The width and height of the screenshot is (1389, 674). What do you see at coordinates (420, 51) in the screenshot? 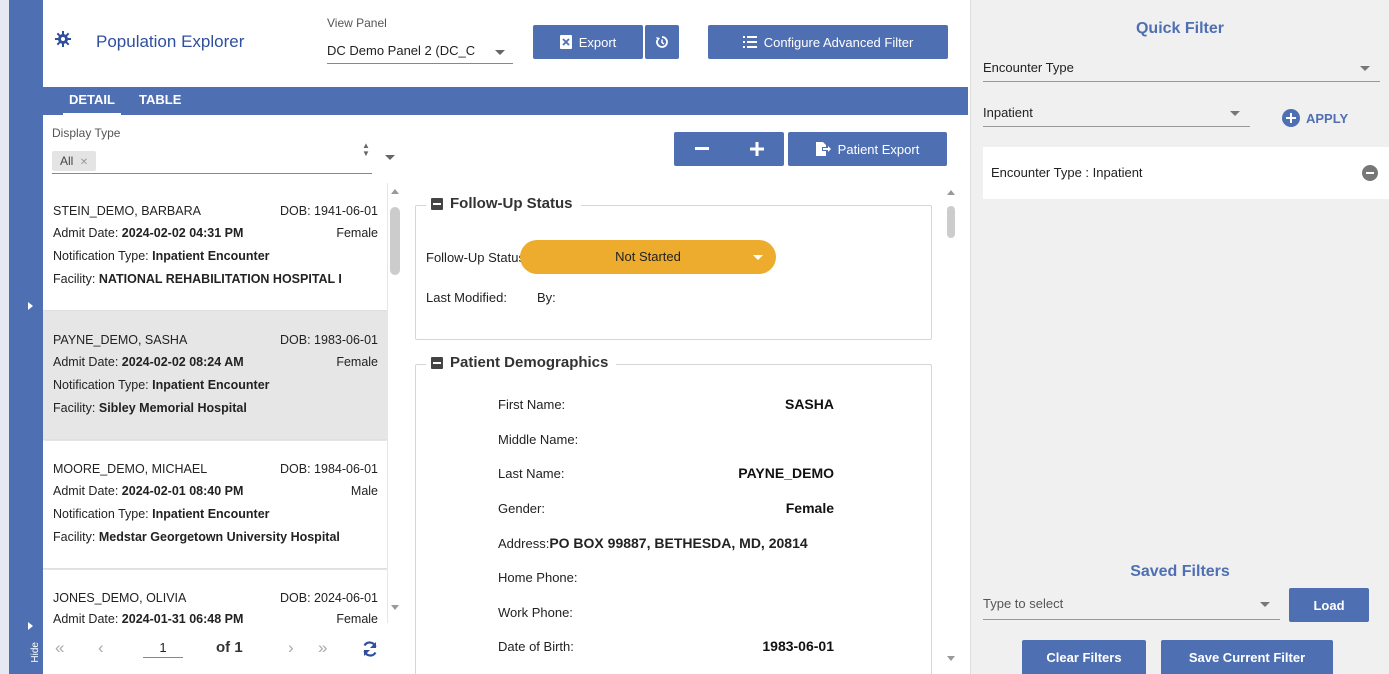
I see `view-panel-select: DC Demo Panel 2 (DC_C` at bounding box center [420, 51].